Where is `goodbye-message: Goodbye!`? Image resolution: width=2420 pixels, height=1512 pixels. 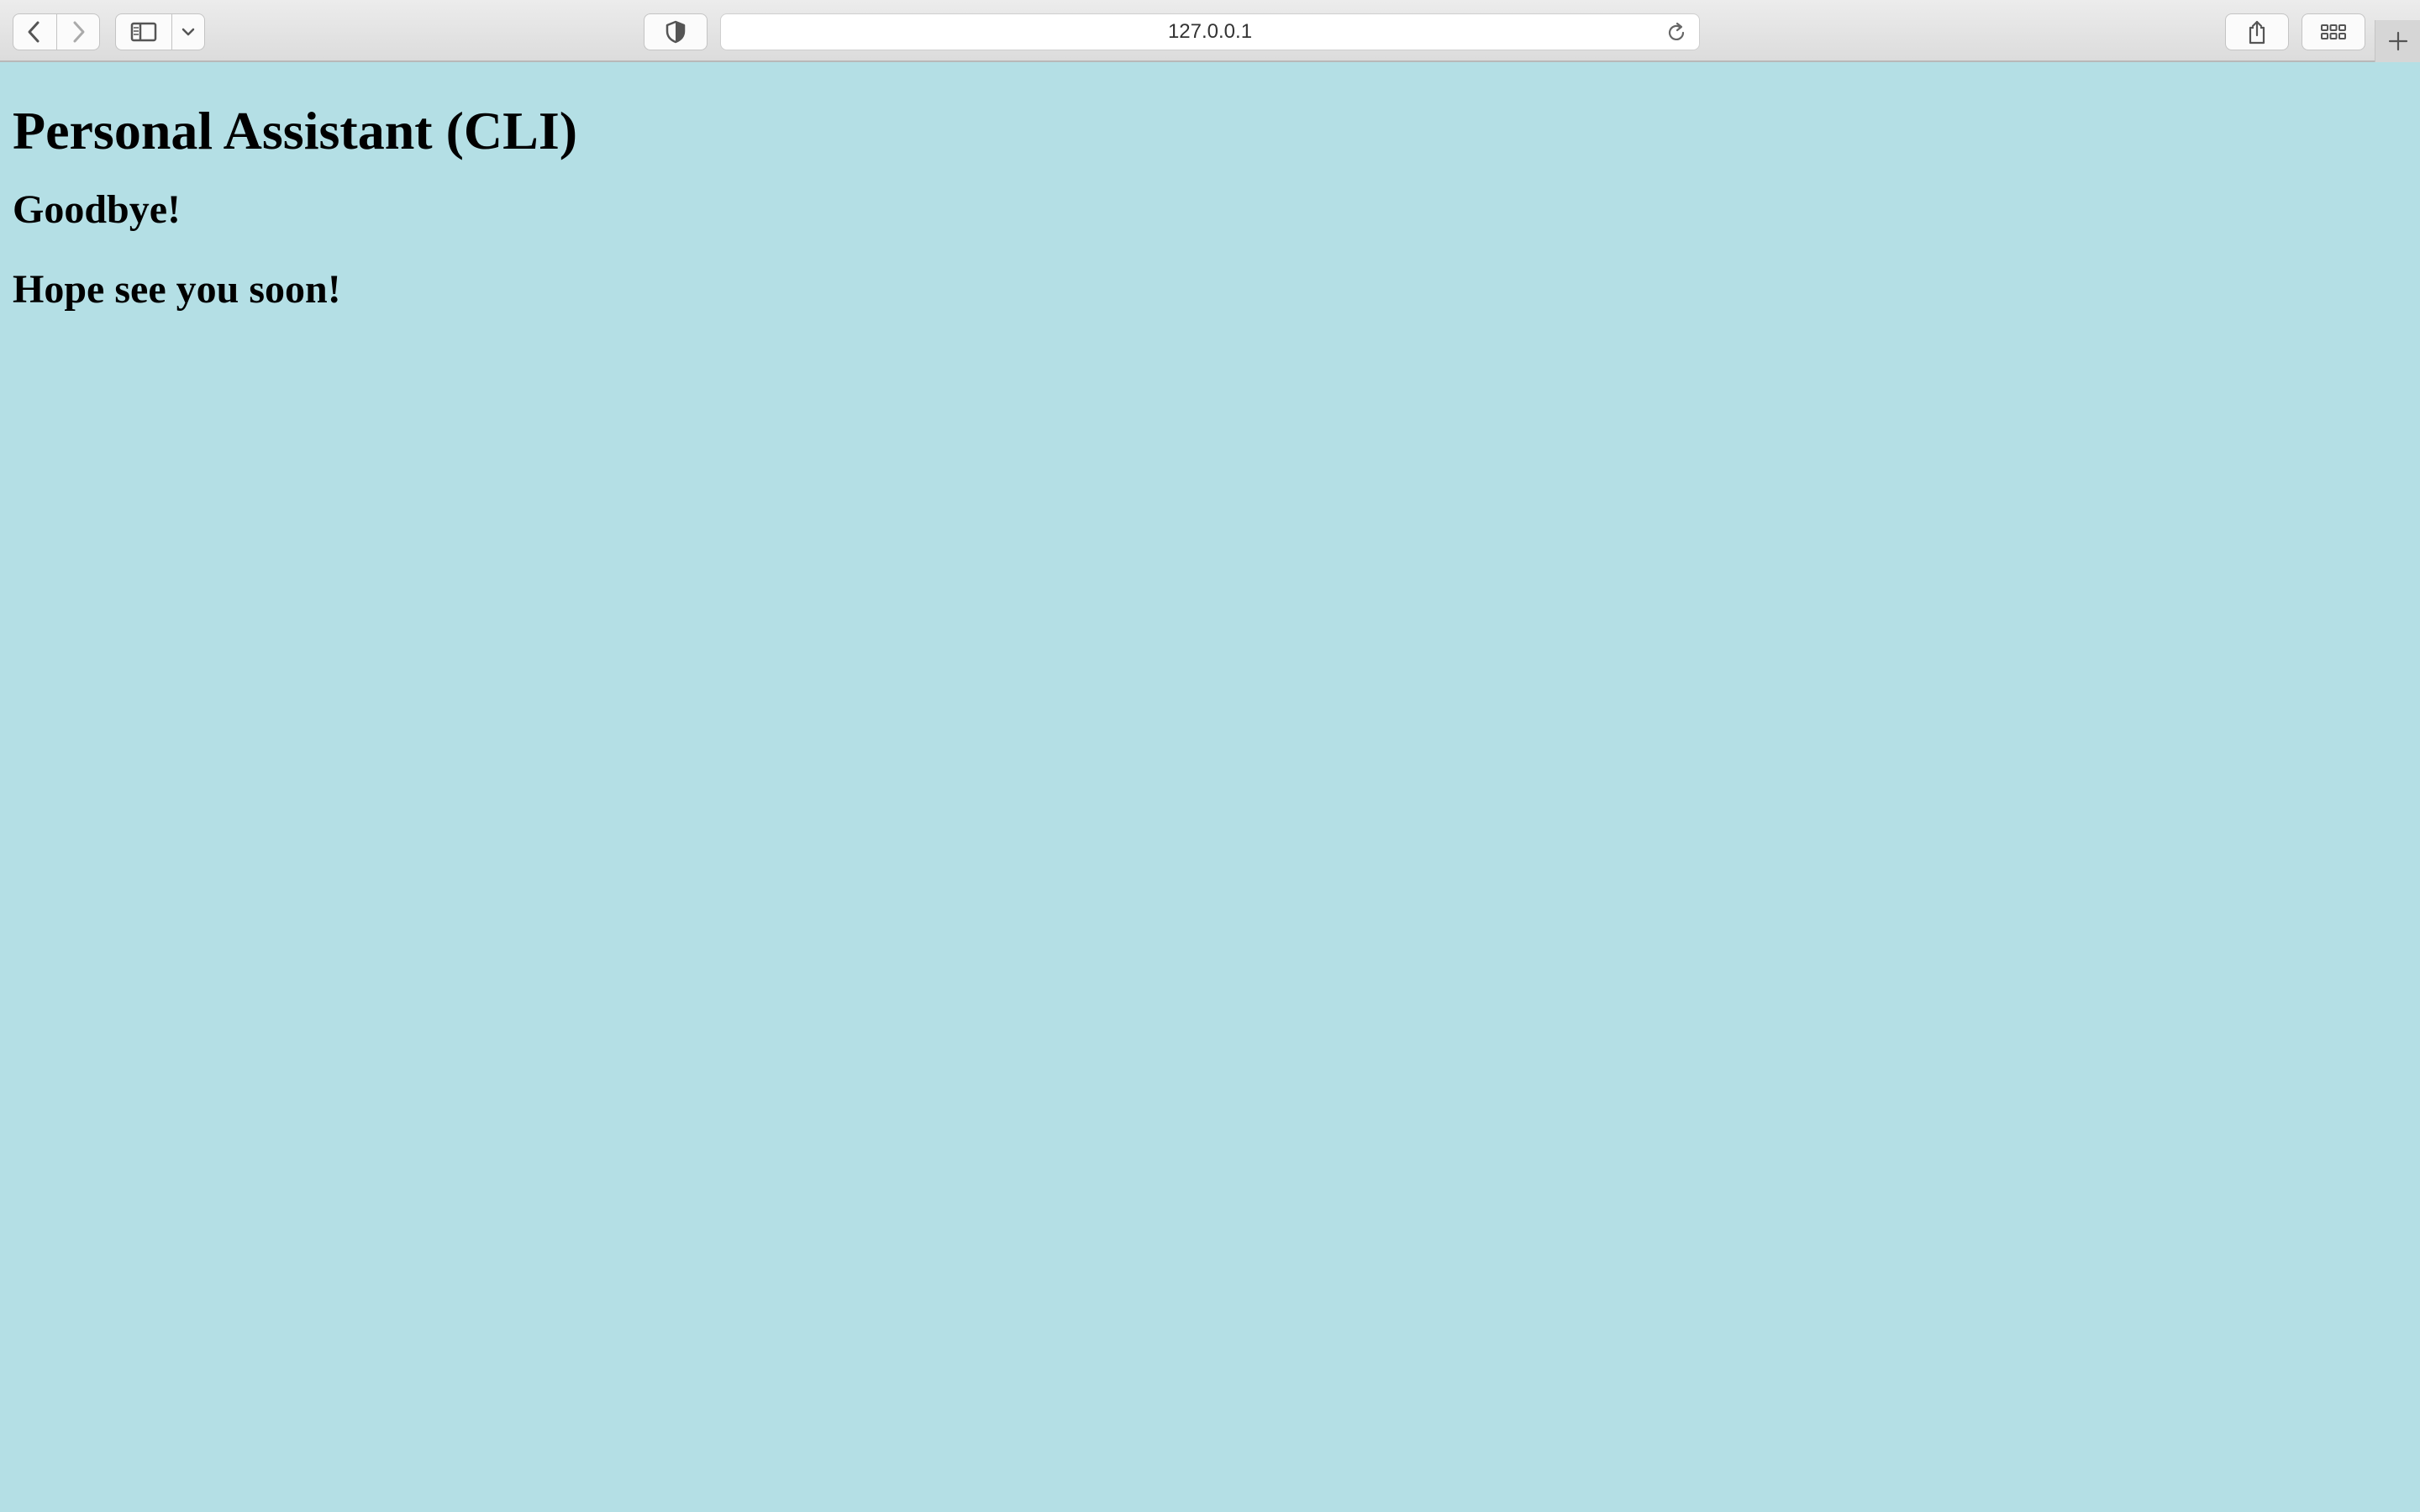 goodbye-message: Goodbye! is located at coordinates (97, 209).